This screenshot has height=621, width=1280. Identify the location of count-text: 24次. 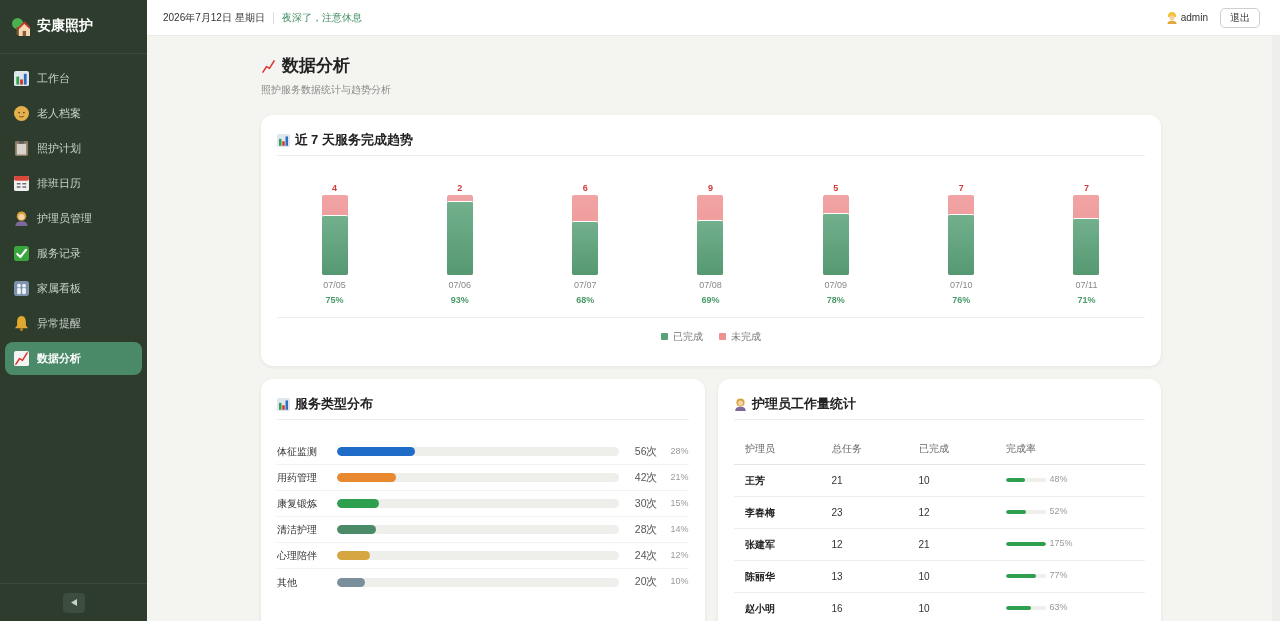
(645, 555).